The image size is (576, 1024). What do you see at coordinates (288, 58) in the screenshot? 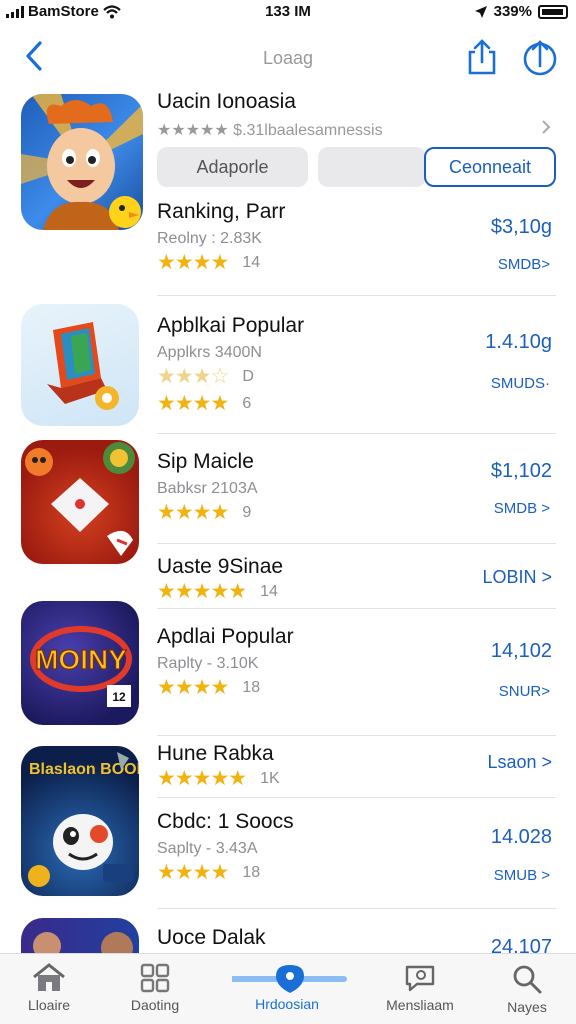
I see `navigation-bar: Loaag` at bounding box center [288, 58].